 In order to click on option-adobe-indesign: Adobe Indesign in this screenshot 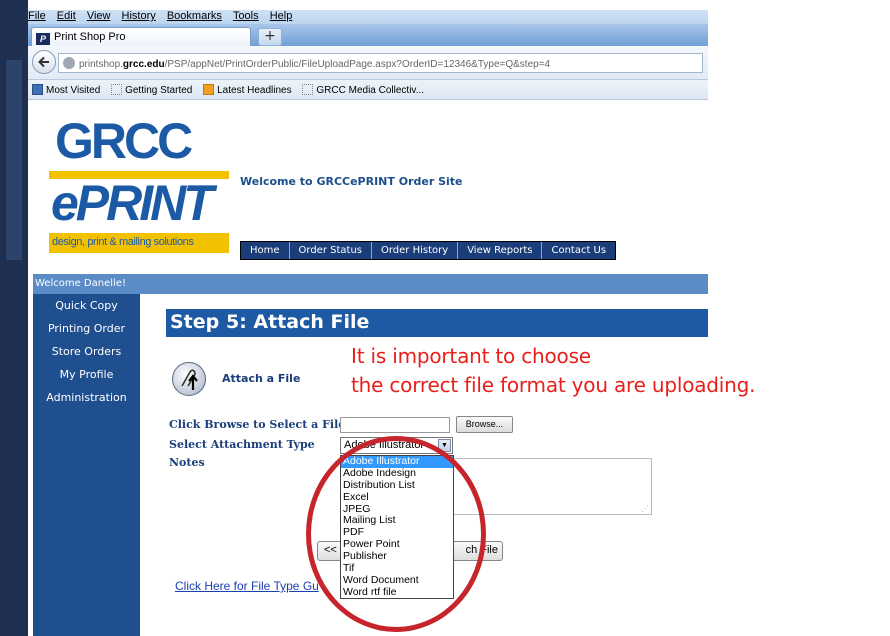, I will do `click(397, 474)`.